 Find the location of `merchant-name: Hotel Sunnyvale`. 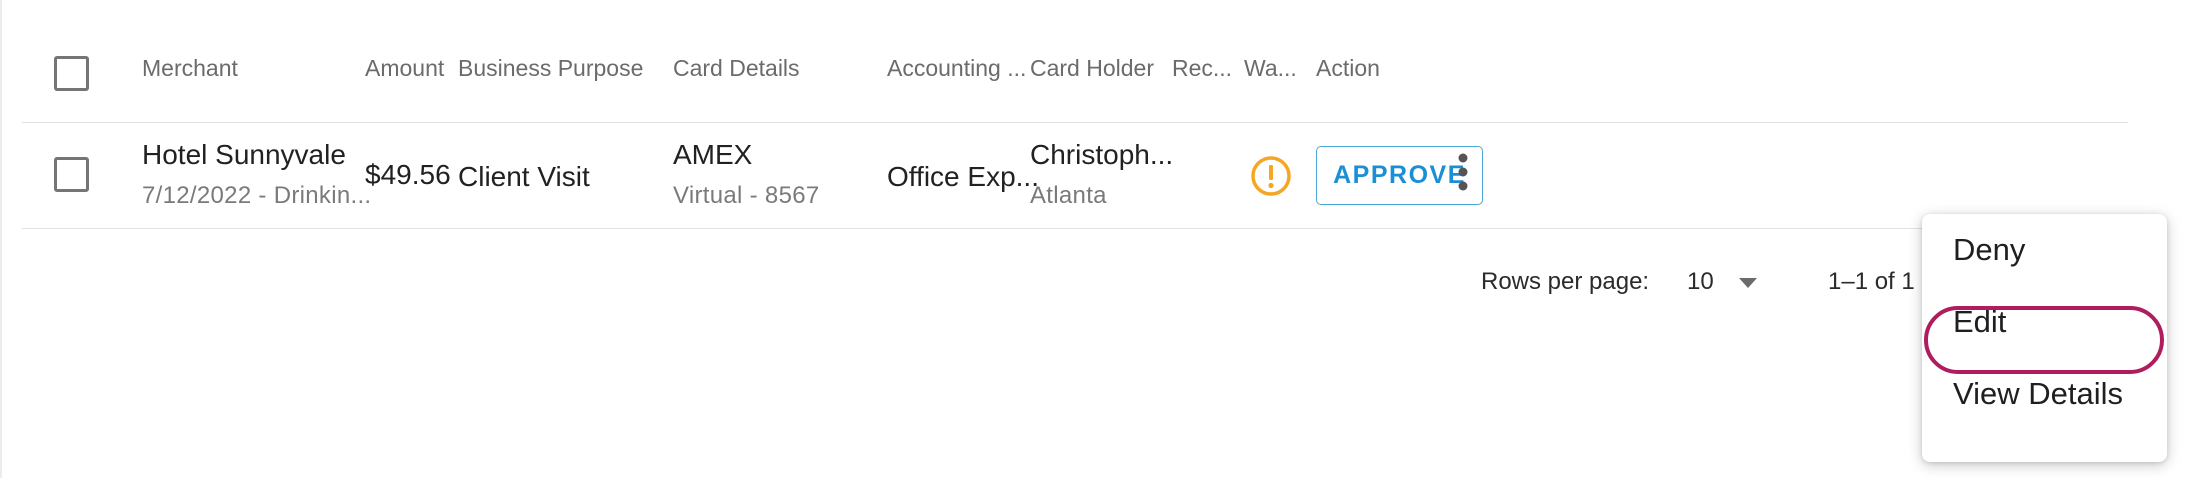

merchant-name: Hotel Sunnyvale is located at coordinates (244, 154).